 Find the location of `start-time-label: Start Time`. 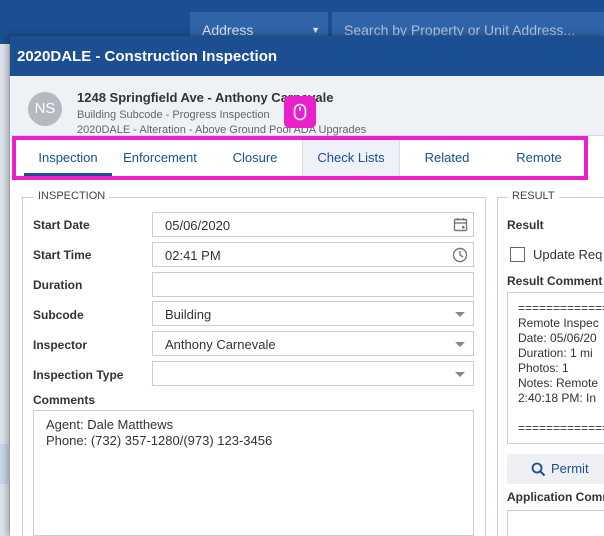

start-time-label: Start Time is located at coordinates (62, 255).